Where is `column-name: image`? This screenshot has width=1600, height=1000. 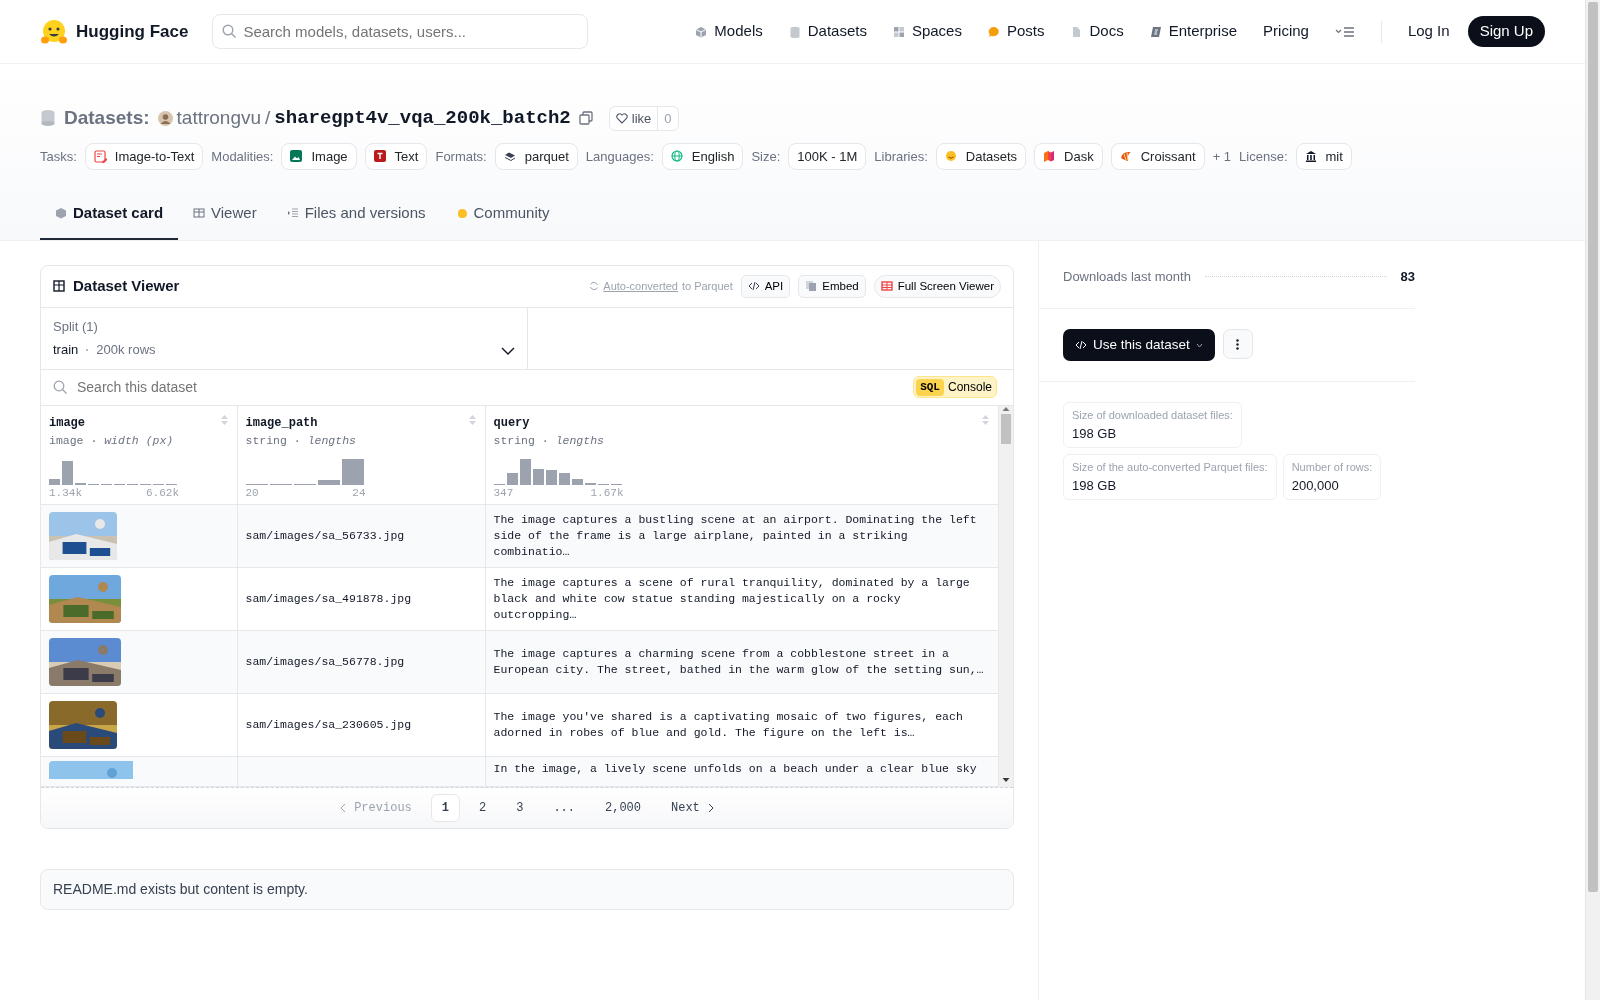
column-name: image is located at coordinates (67, 423).